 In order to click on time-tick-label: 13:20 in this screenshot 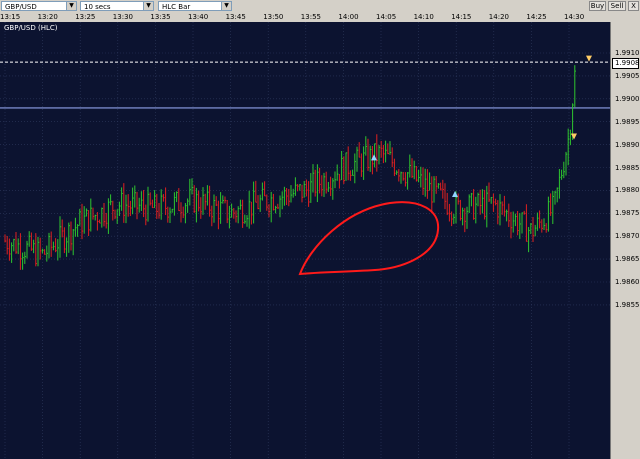, I will do `click(47, 17)`.